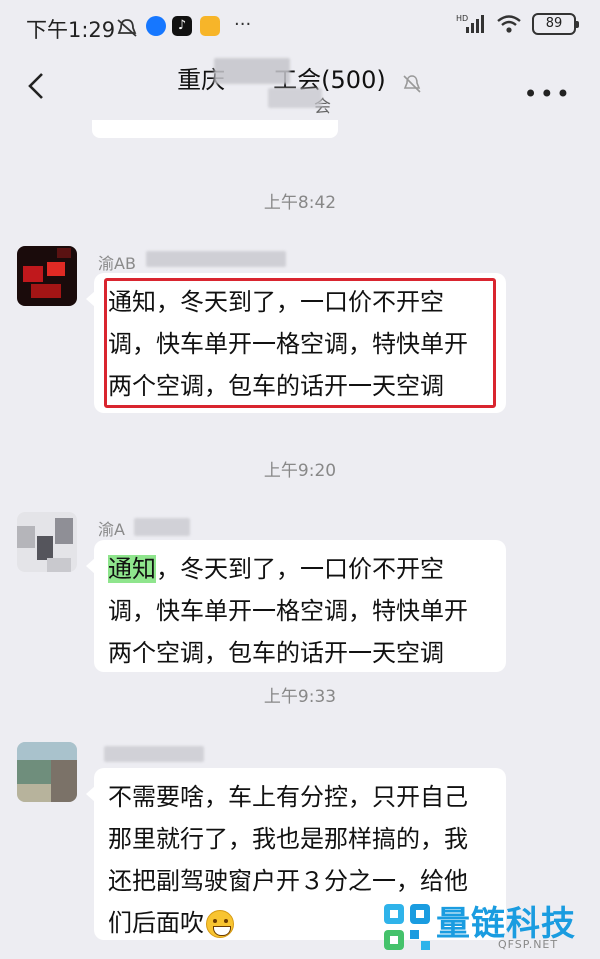  I want to click on timestamp: 上午8:42, so click(300, 203).